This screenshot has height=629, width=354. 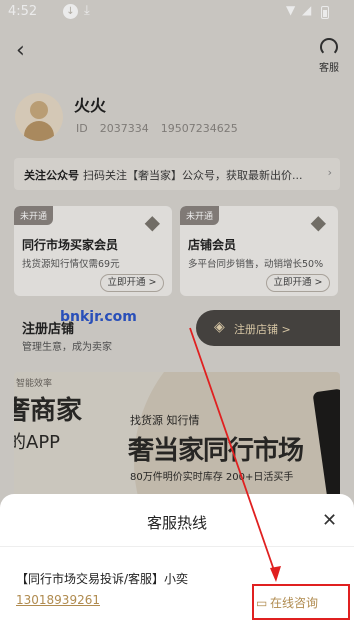 I want to click on signal-icon: ◢, so click(x=307, y=10).